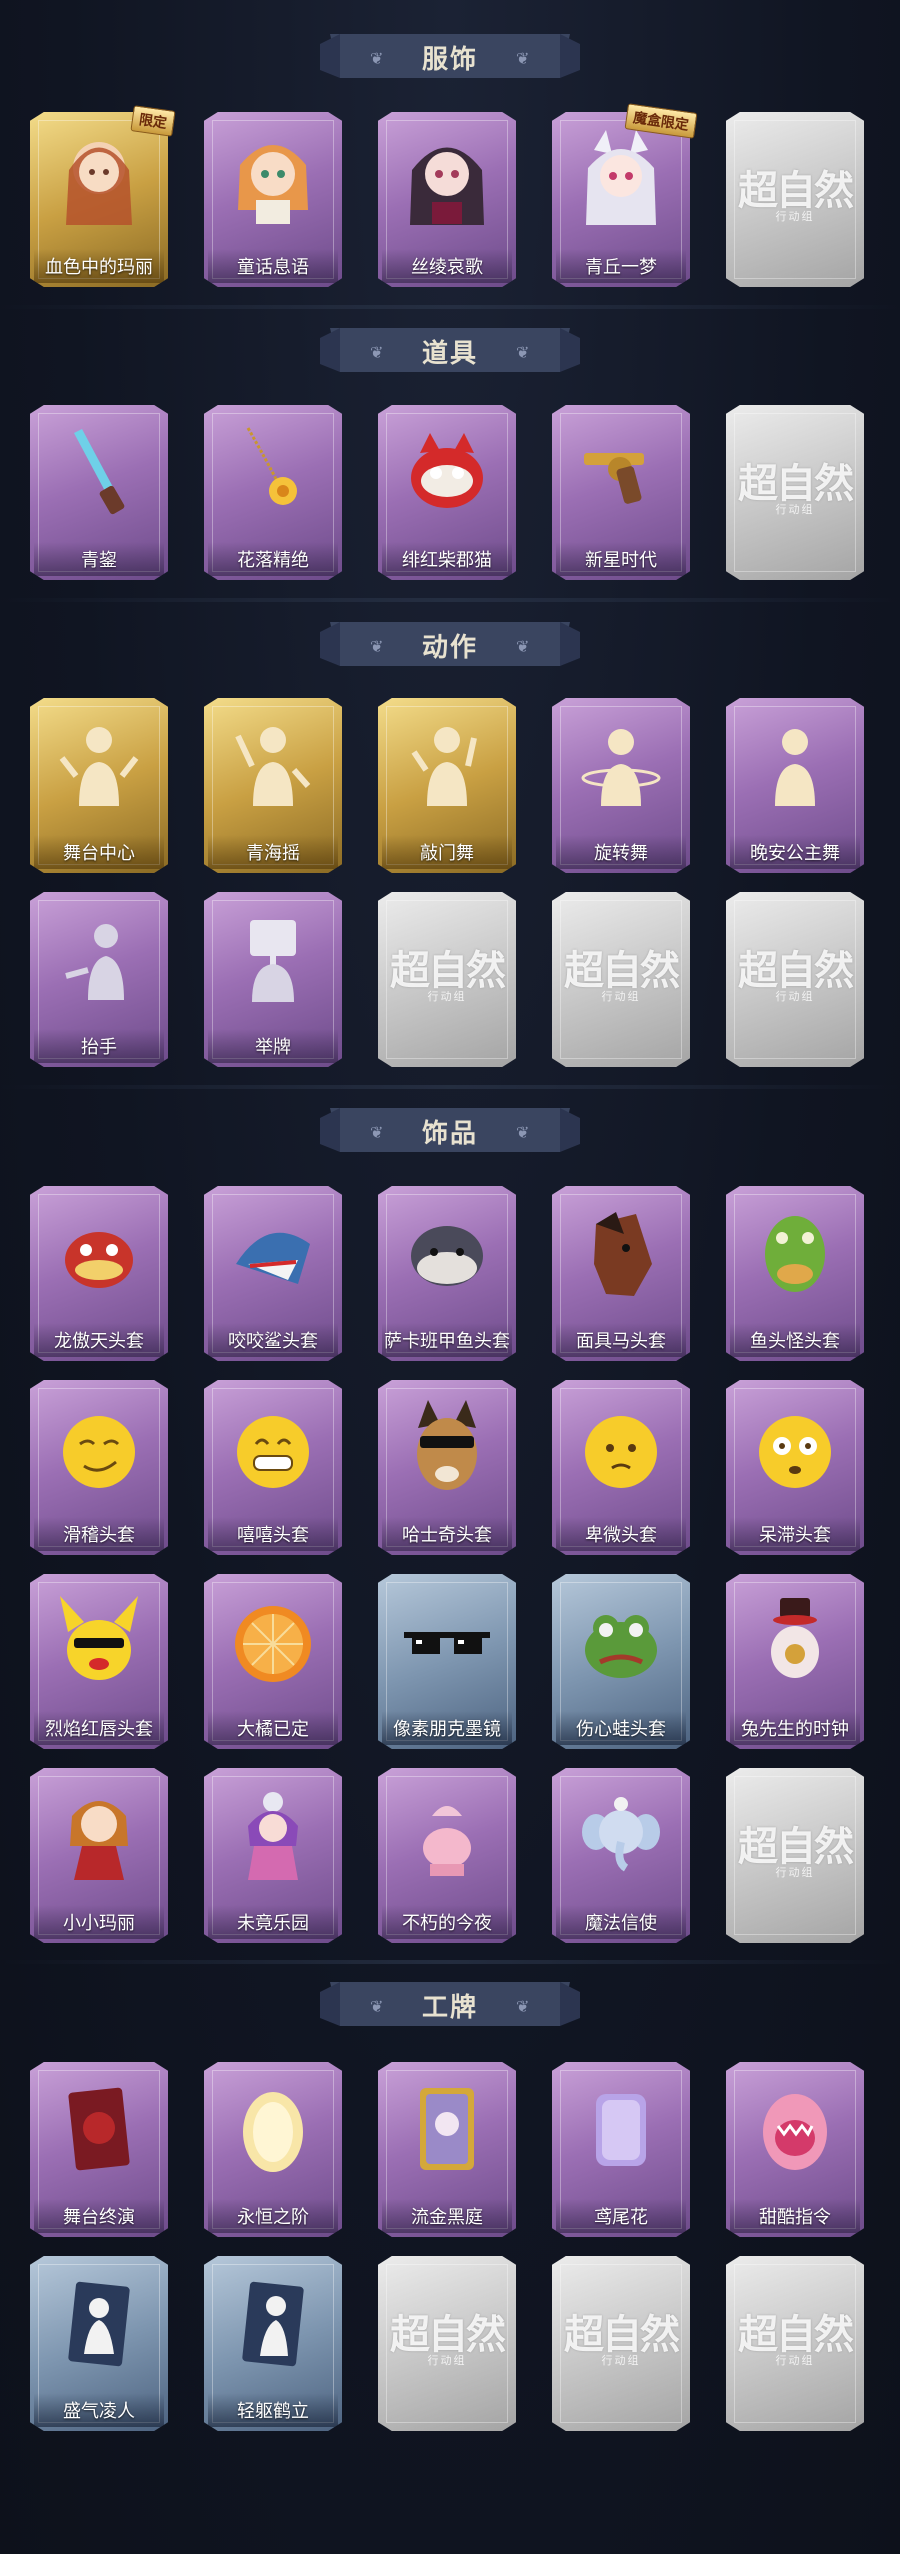  I want to click on item-card: 不朽的今夜, so click(447, 1855).